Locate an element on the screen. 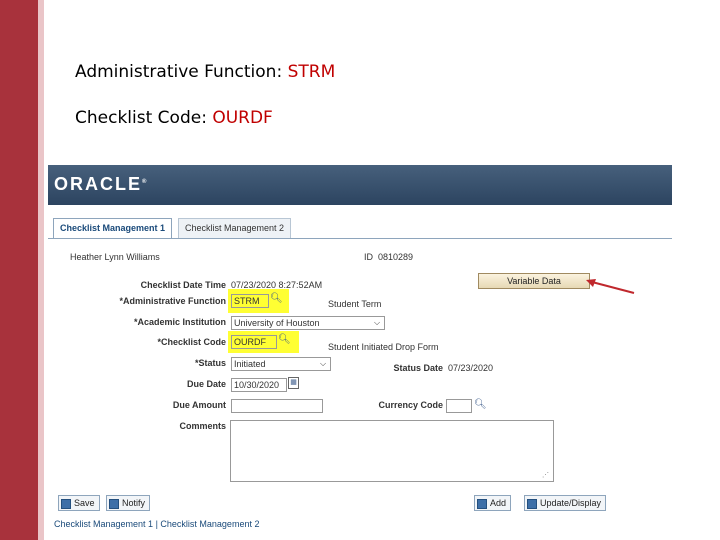 The height and width of the screenshot is (540, 720). bottom-link-checklist-management-2: Checklist Management 2 is located at coordinates (209, 524).